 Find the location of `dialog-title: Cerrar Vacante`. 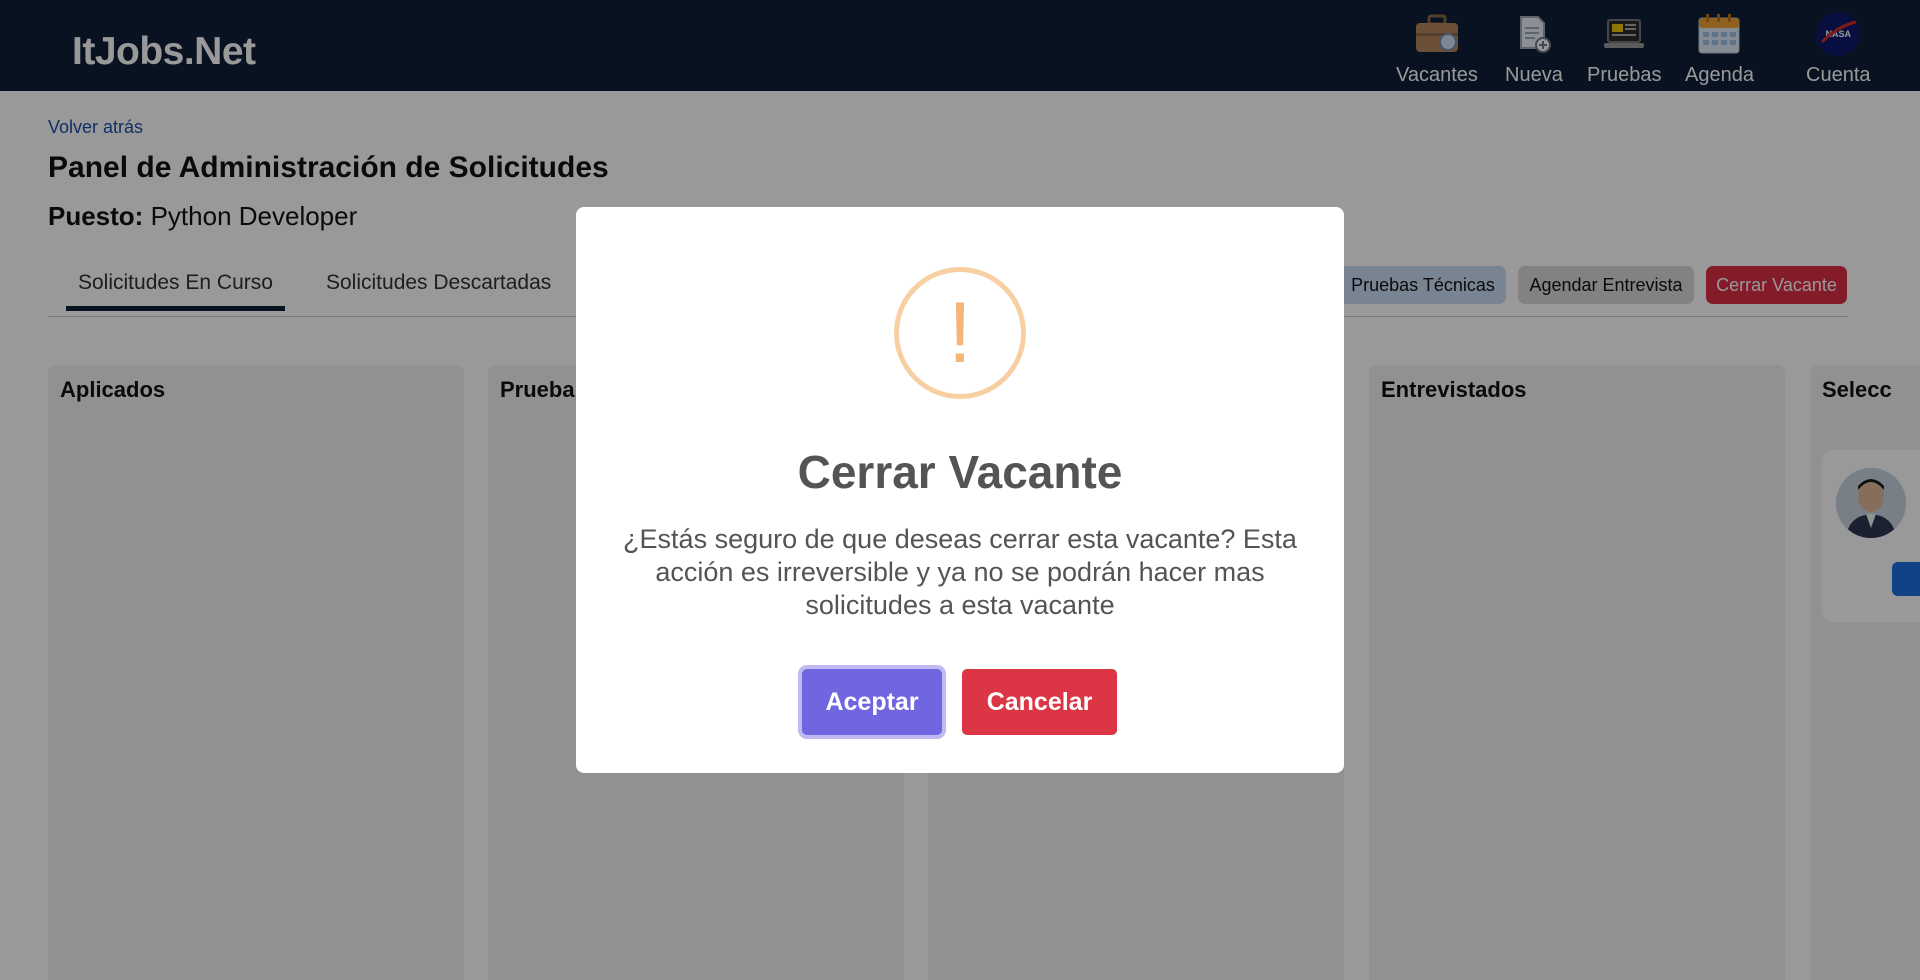

dialog-title: Cerrar Vacante is located at coordinates (960, 472).